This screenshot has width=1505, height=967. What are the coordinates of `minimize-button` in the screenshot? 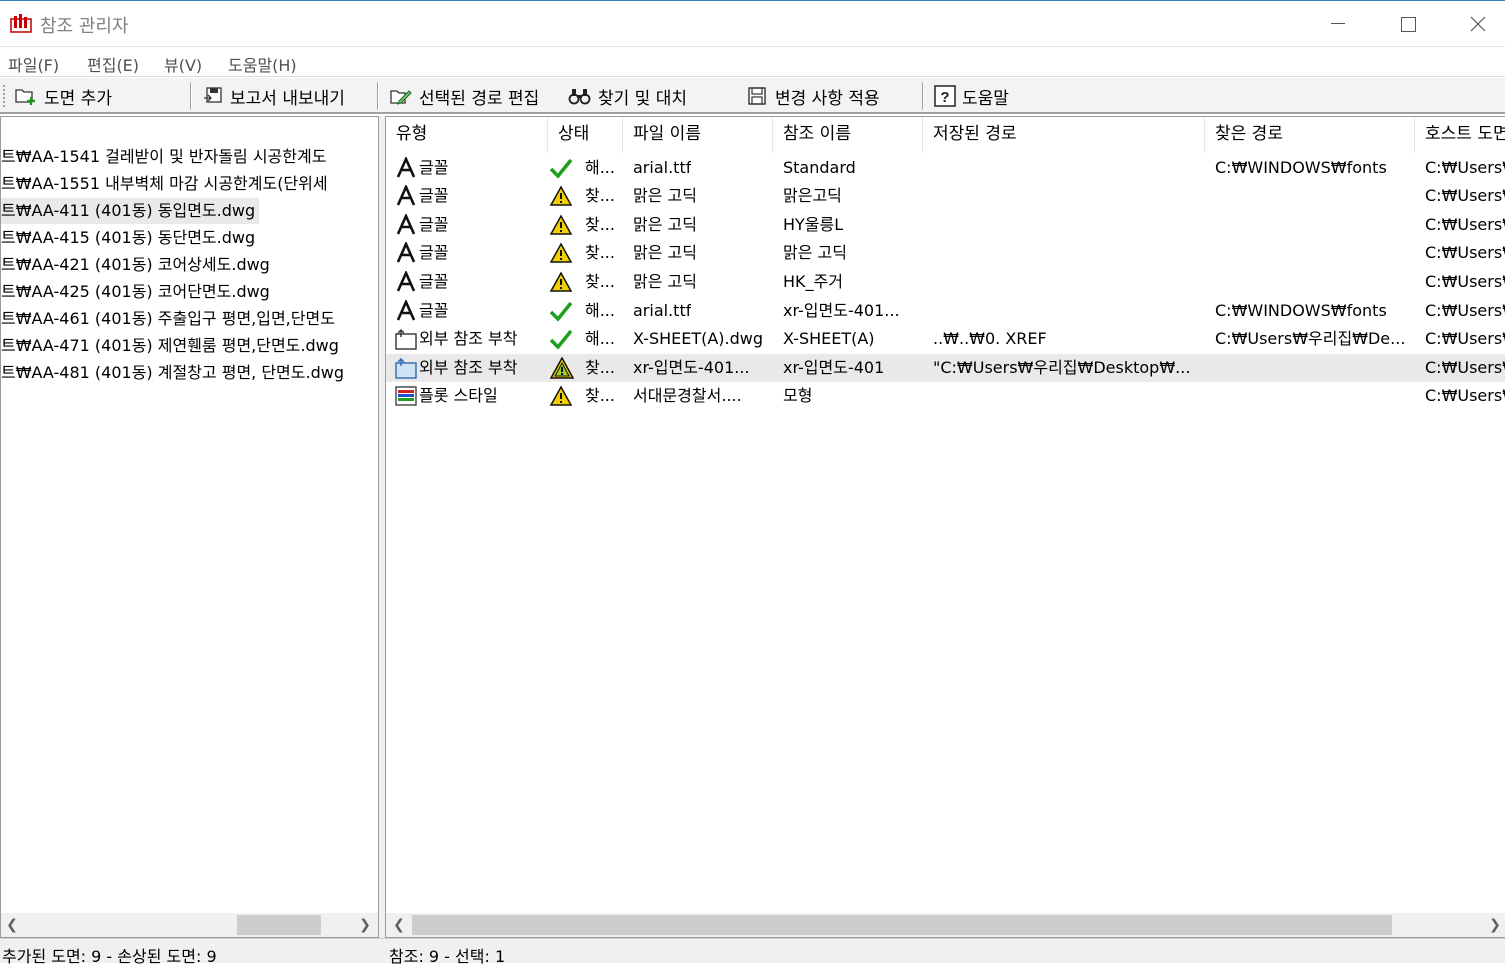 It's located at (1338, 24).